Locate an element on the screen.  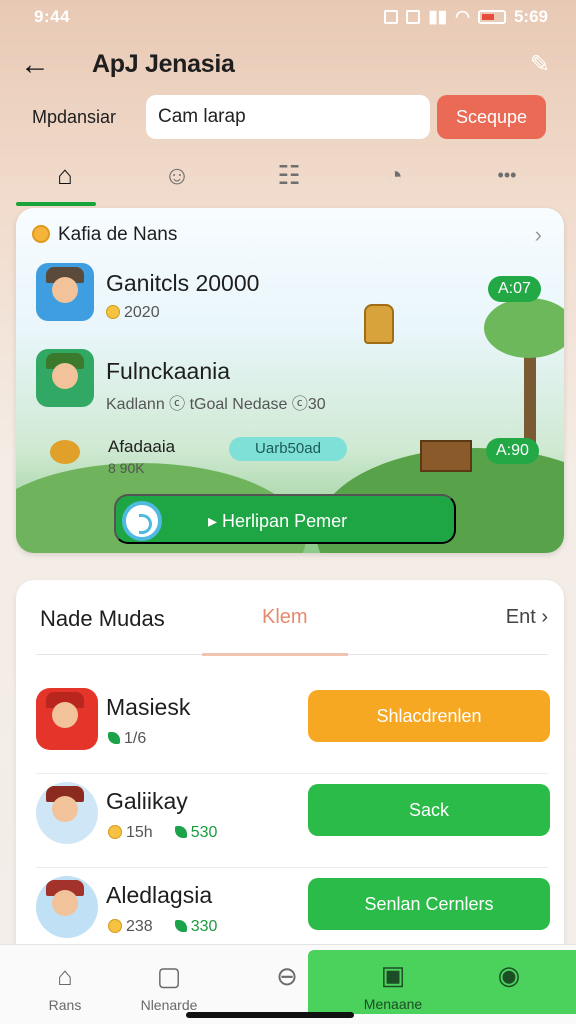
list-item-meta: 1/6 is located at coordinates (127, 739).